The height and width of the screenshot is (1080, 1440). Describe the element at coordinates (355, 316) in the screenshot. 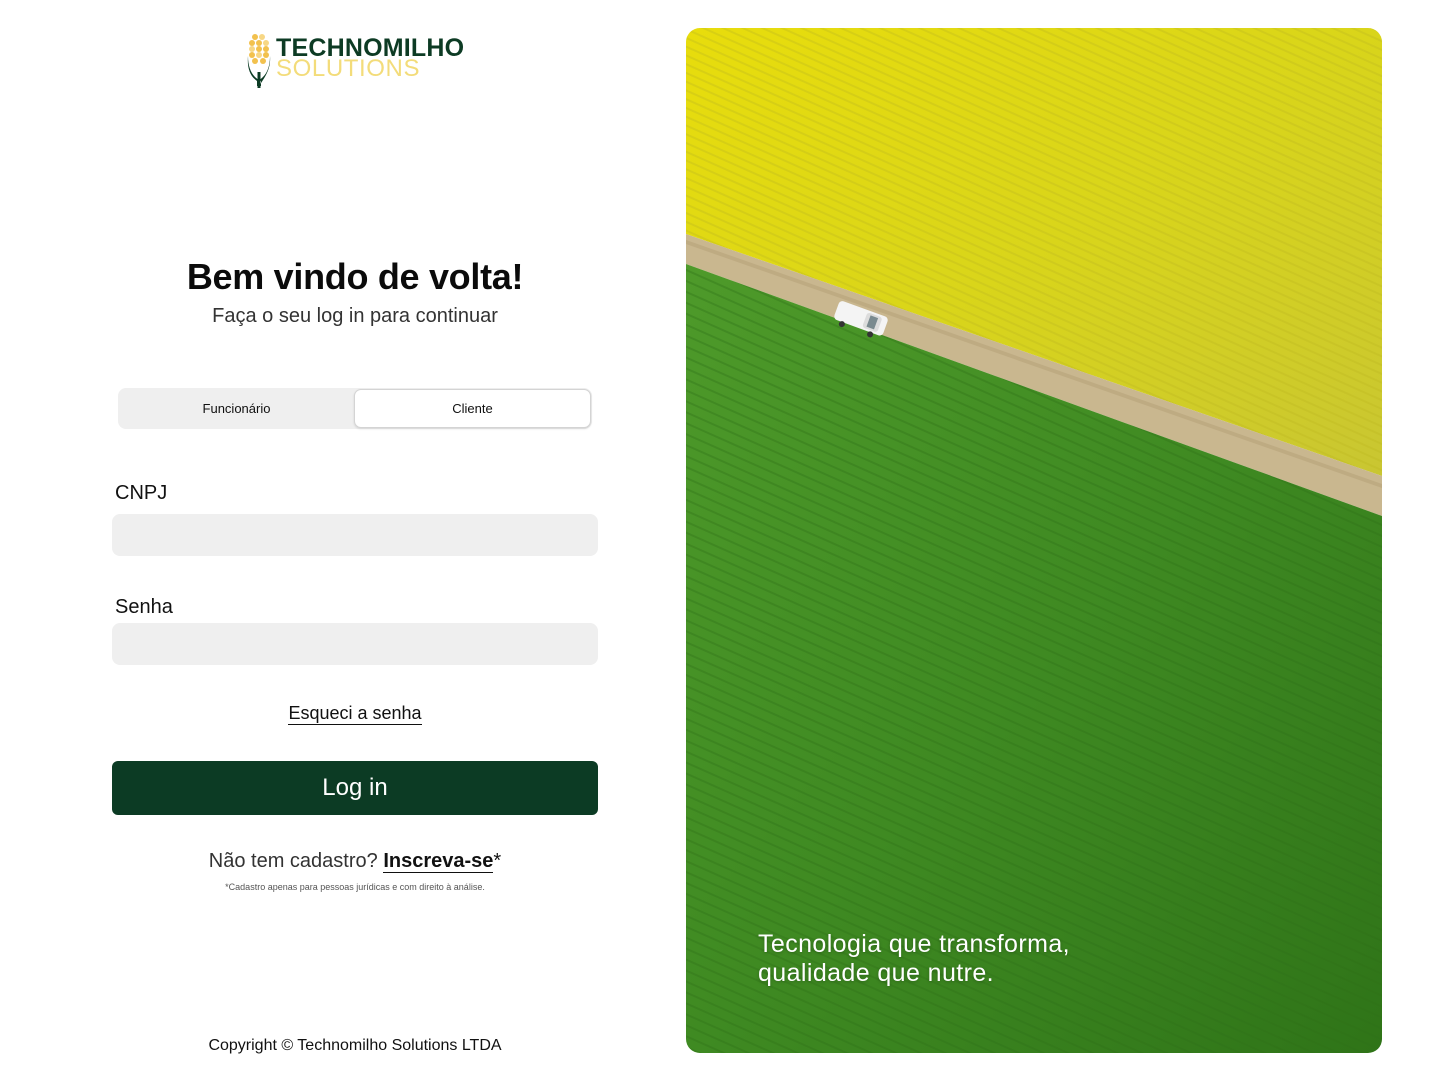

I see `page-subtitle: Faça o seu log in para continuar` at that location.